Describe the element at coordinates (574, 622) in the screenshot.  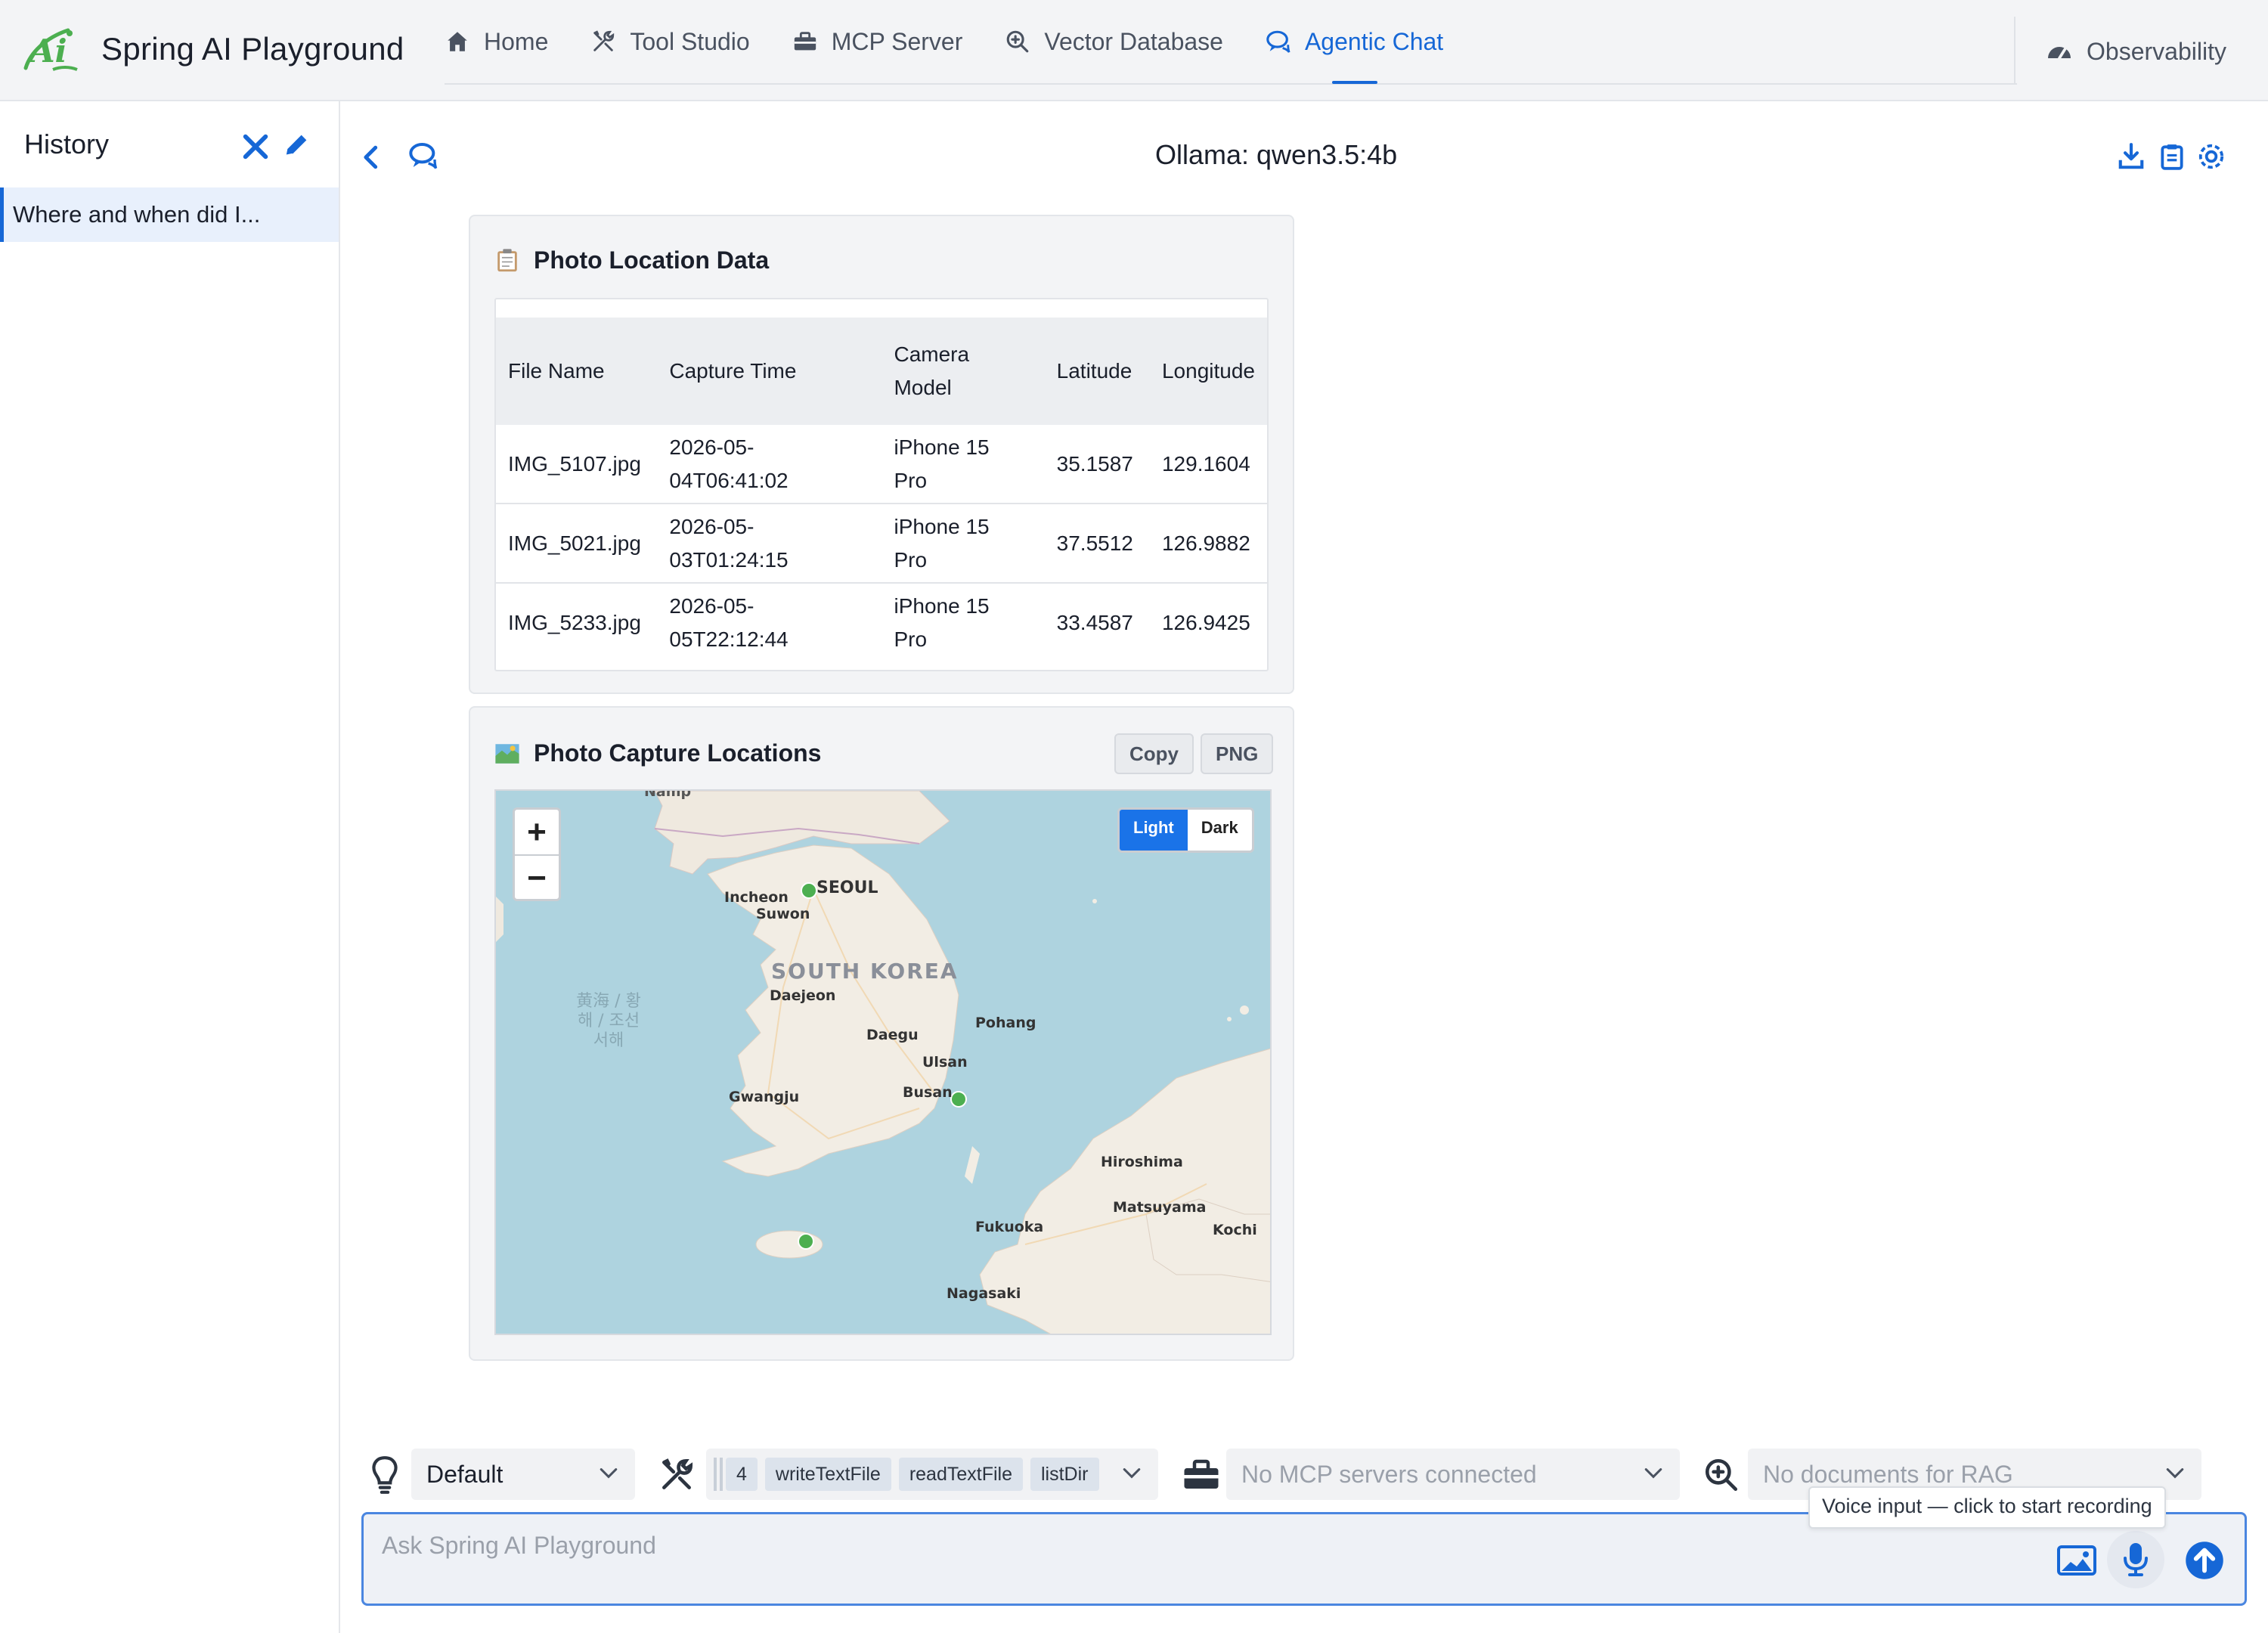
I see `cell-file: IMG_5233.jpg` at that location.